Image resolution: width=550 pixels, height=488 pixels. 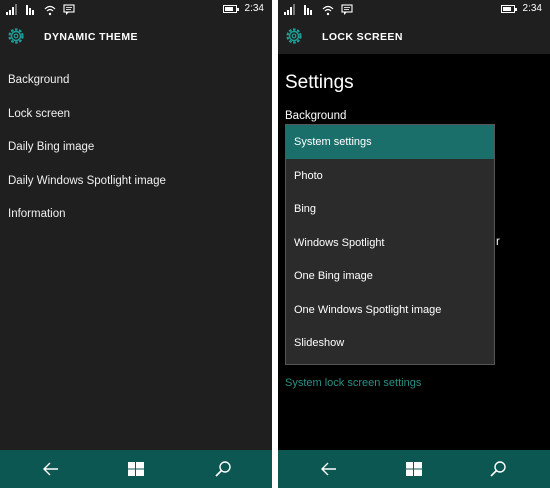 I want to click on app-title: DYNAMIC THEME, so click(x=91, y=37).